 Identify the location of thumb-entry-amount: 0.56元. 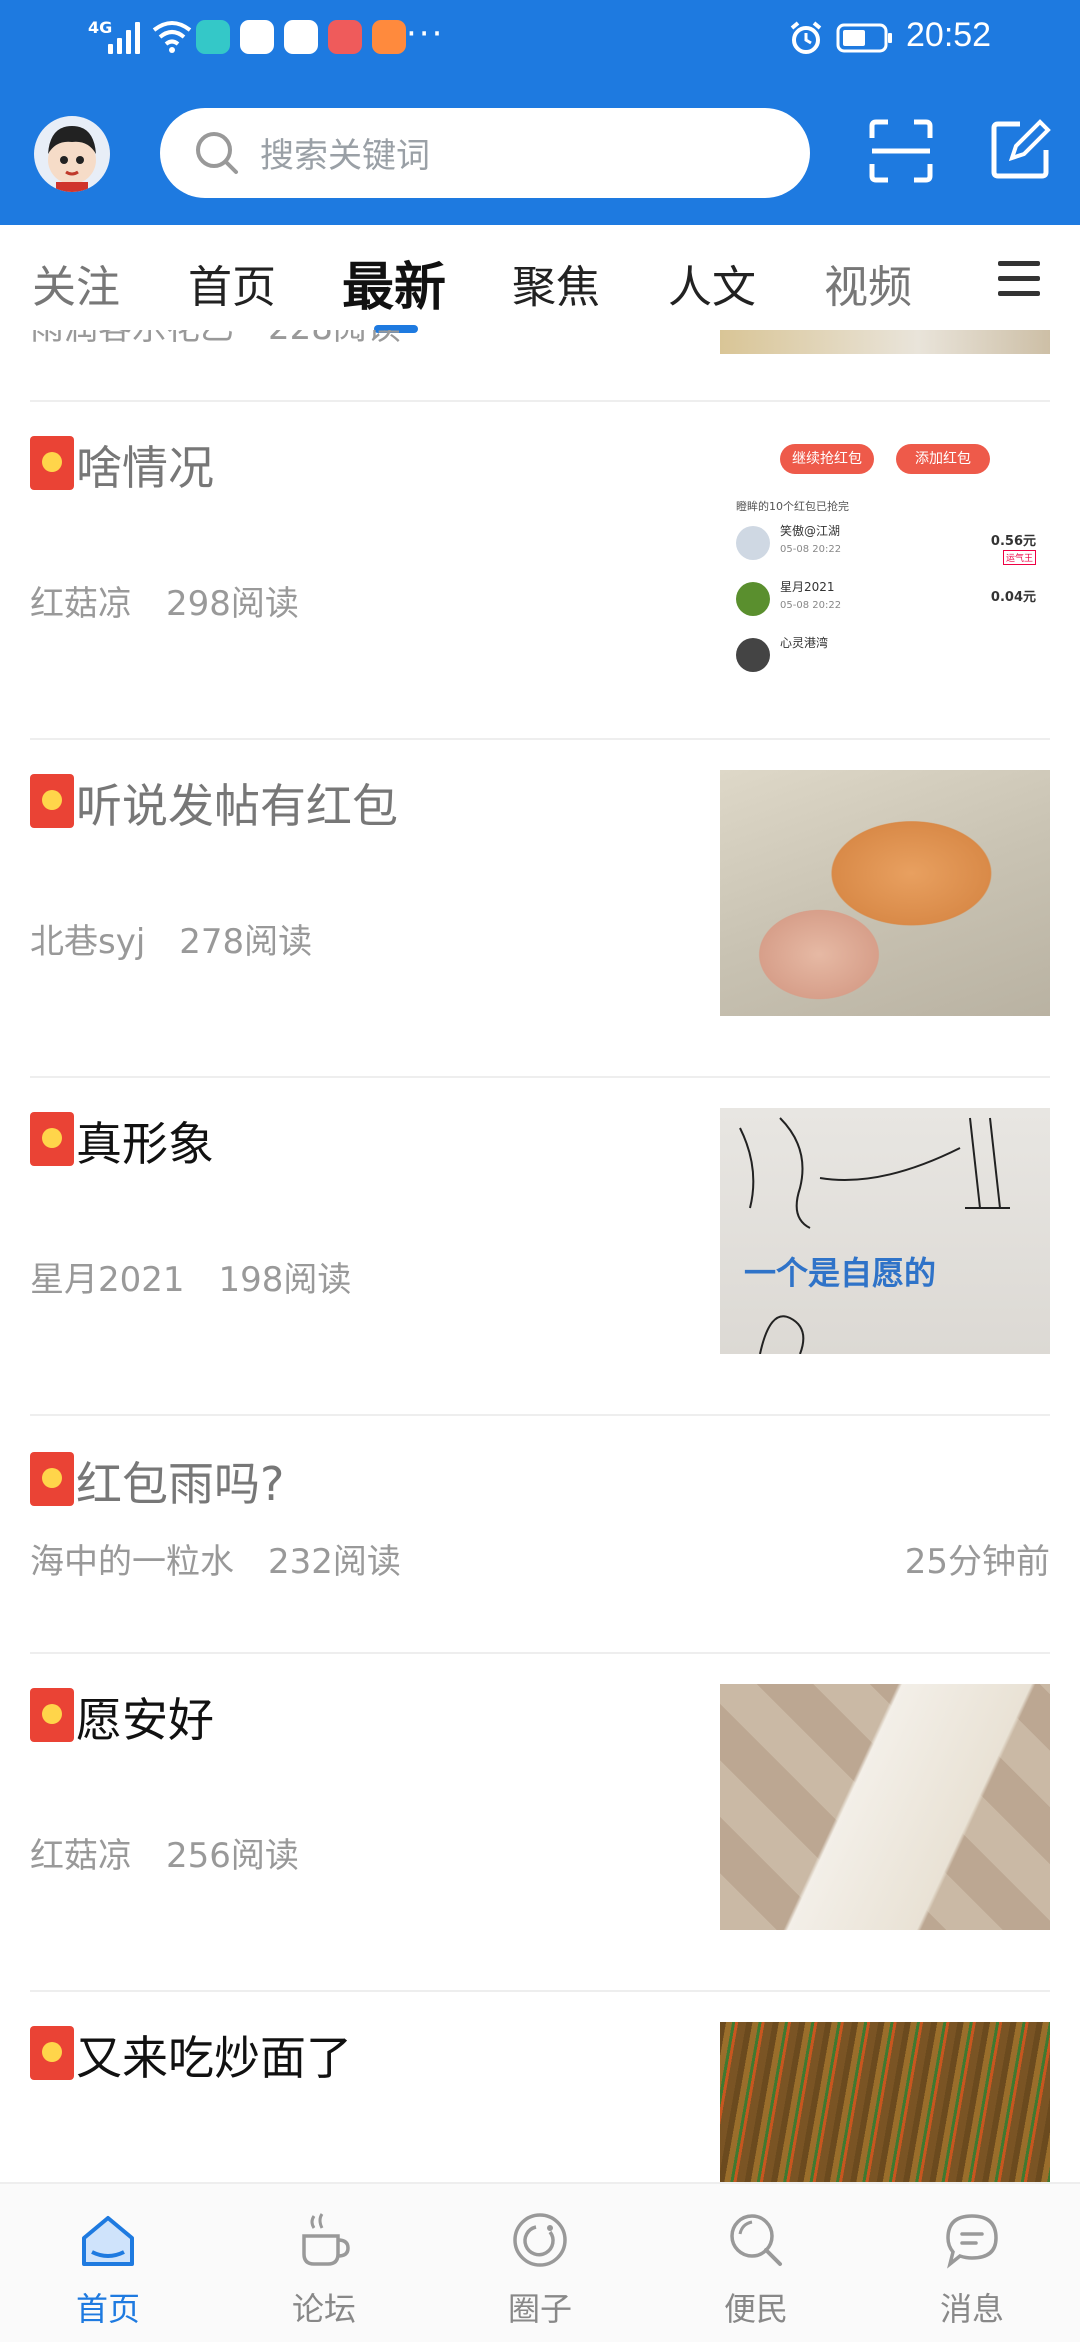
(1013, 541).